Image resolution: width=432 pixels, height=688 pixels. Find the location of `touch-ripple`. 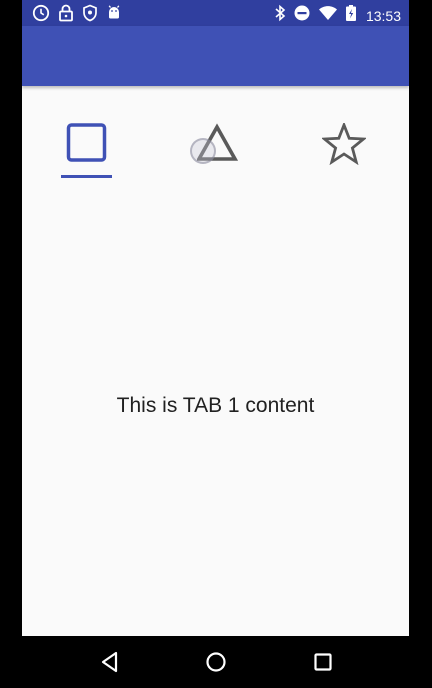

touch-ripple is located at coordinates (203, 151).